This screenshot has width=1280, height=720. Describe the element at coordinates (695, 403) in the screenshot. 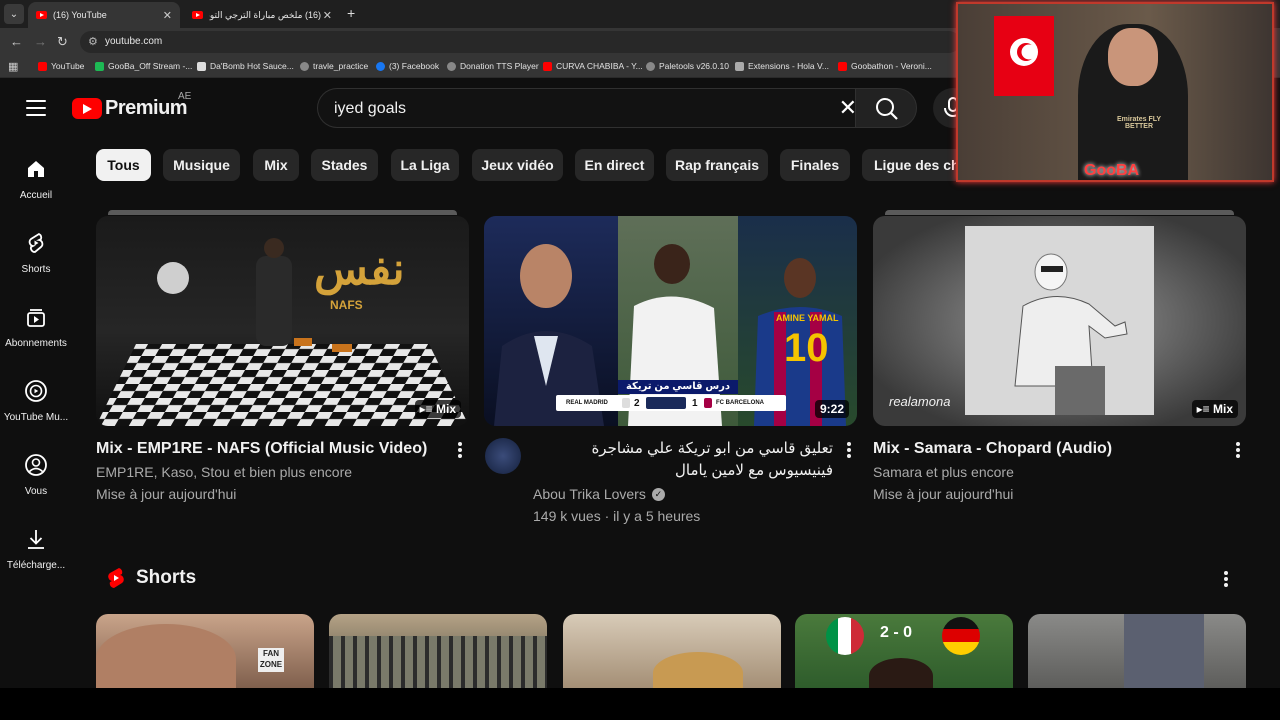

I see `away-score: 1` at that location.